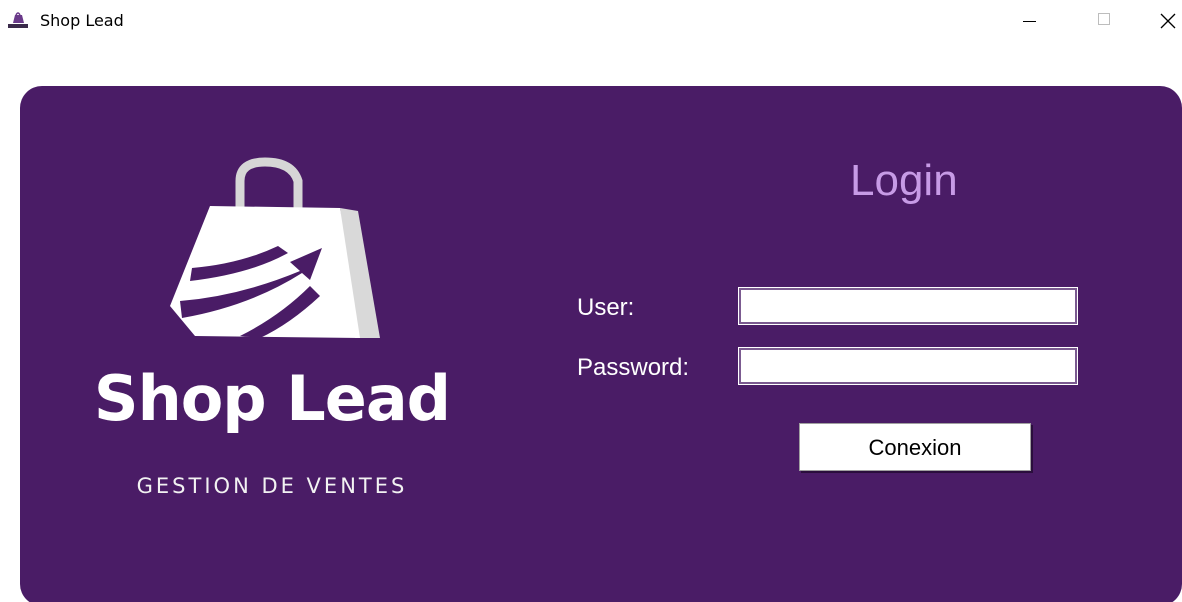 The width and height of the screenshot is (1182, 602). What do you see at coordinates (272, 398) in the screenshot?
I see `brand-name: Shop Lead` at bounding box center [272, 398].